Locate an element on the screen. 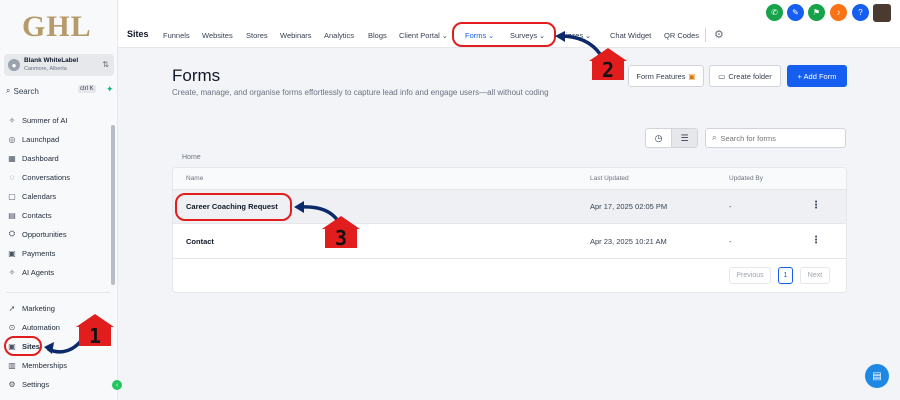 The height and width of the screenshot is (400, 900). search-forms-input is located at coordinates (778, 138).